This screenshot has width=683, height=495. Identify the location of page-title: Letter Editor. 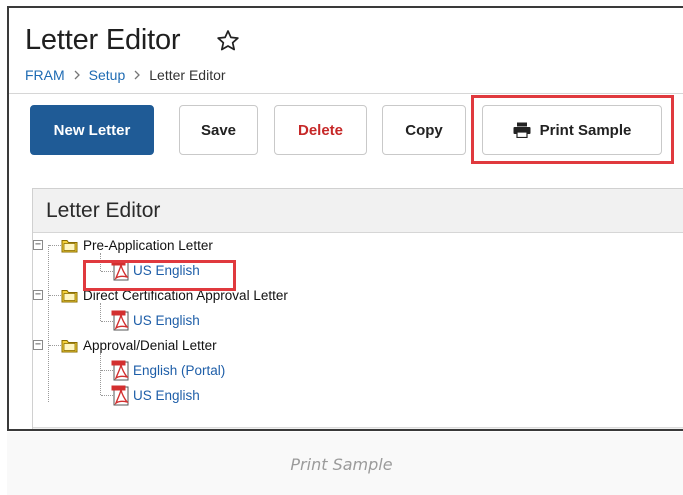
(103, 40).